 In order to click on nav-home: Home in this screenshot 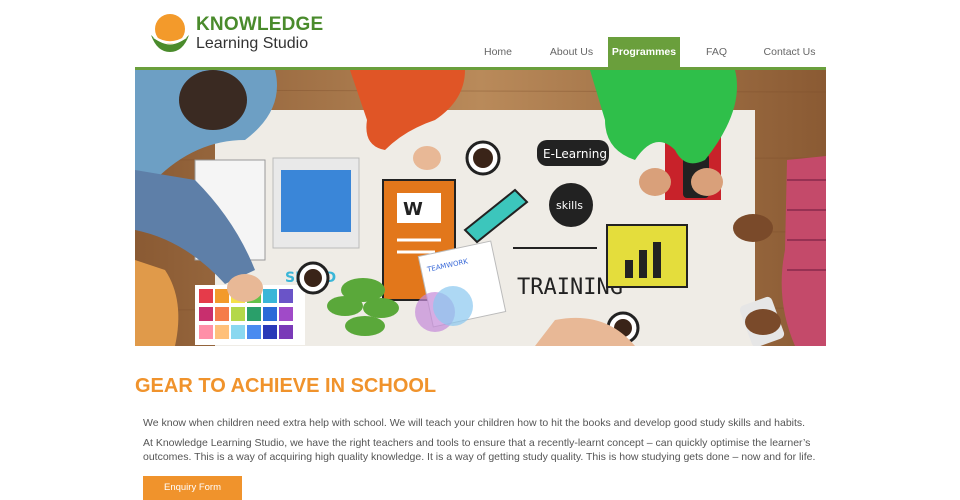, I will do `click(498, 52)`.